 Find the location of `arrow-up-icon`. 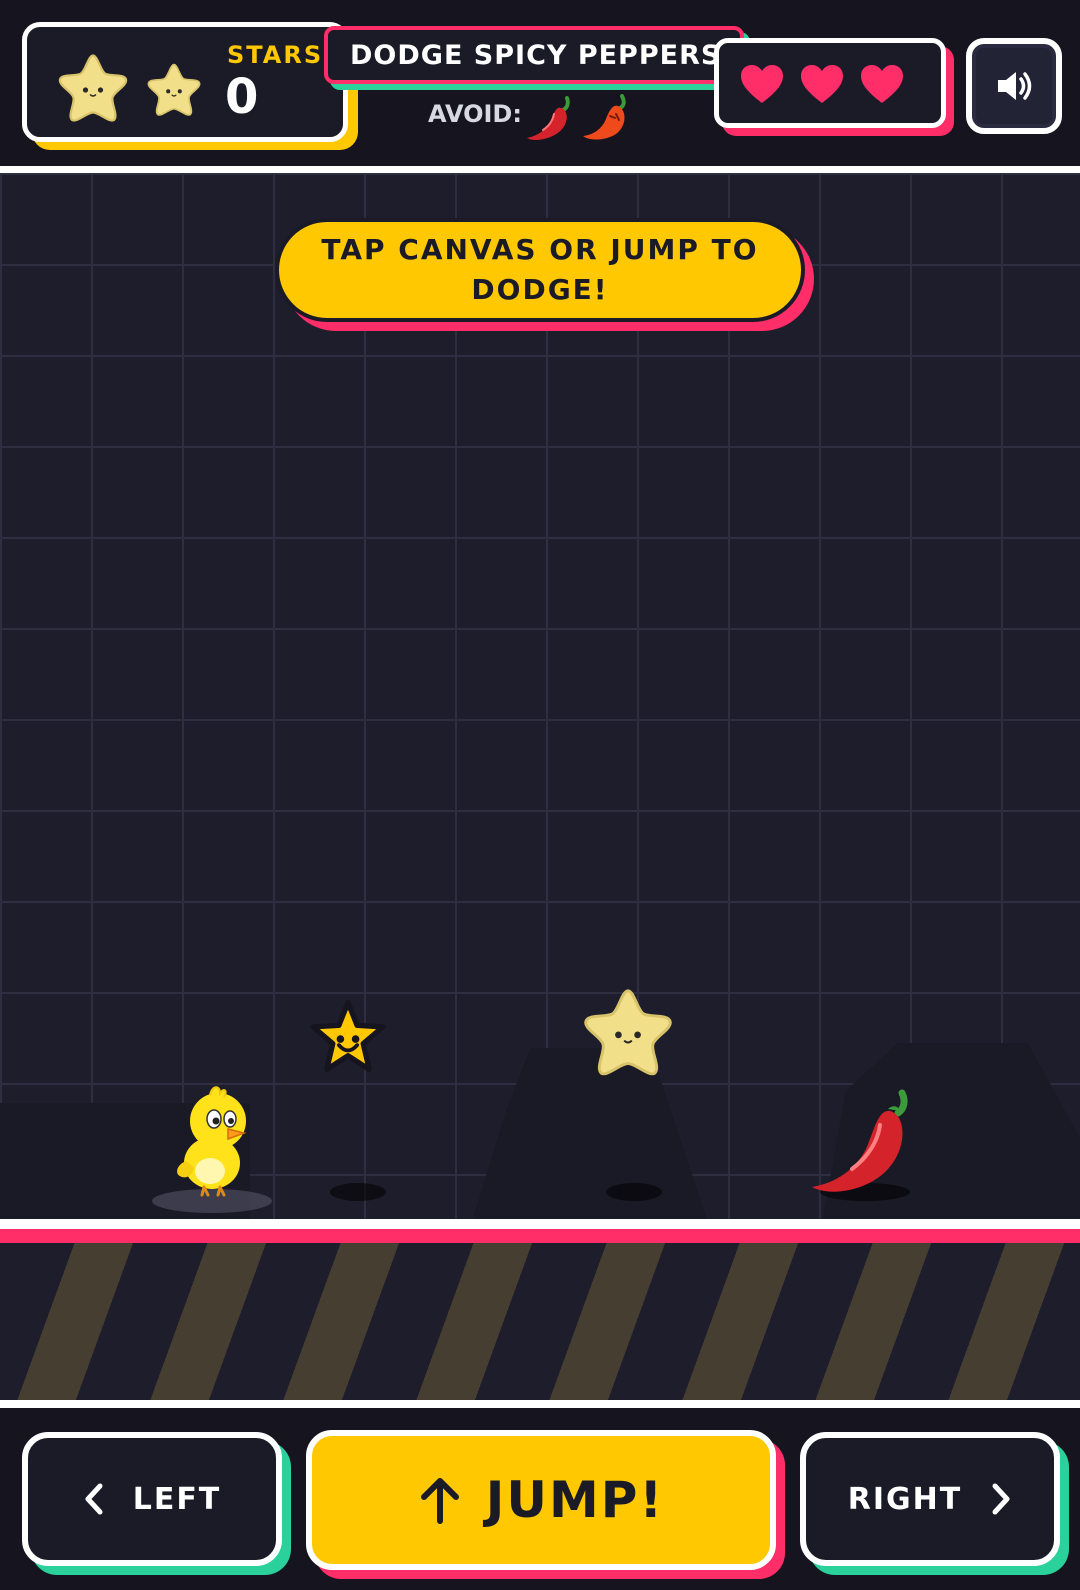

arrow-up-icon is located at coordinates (440, 1500).